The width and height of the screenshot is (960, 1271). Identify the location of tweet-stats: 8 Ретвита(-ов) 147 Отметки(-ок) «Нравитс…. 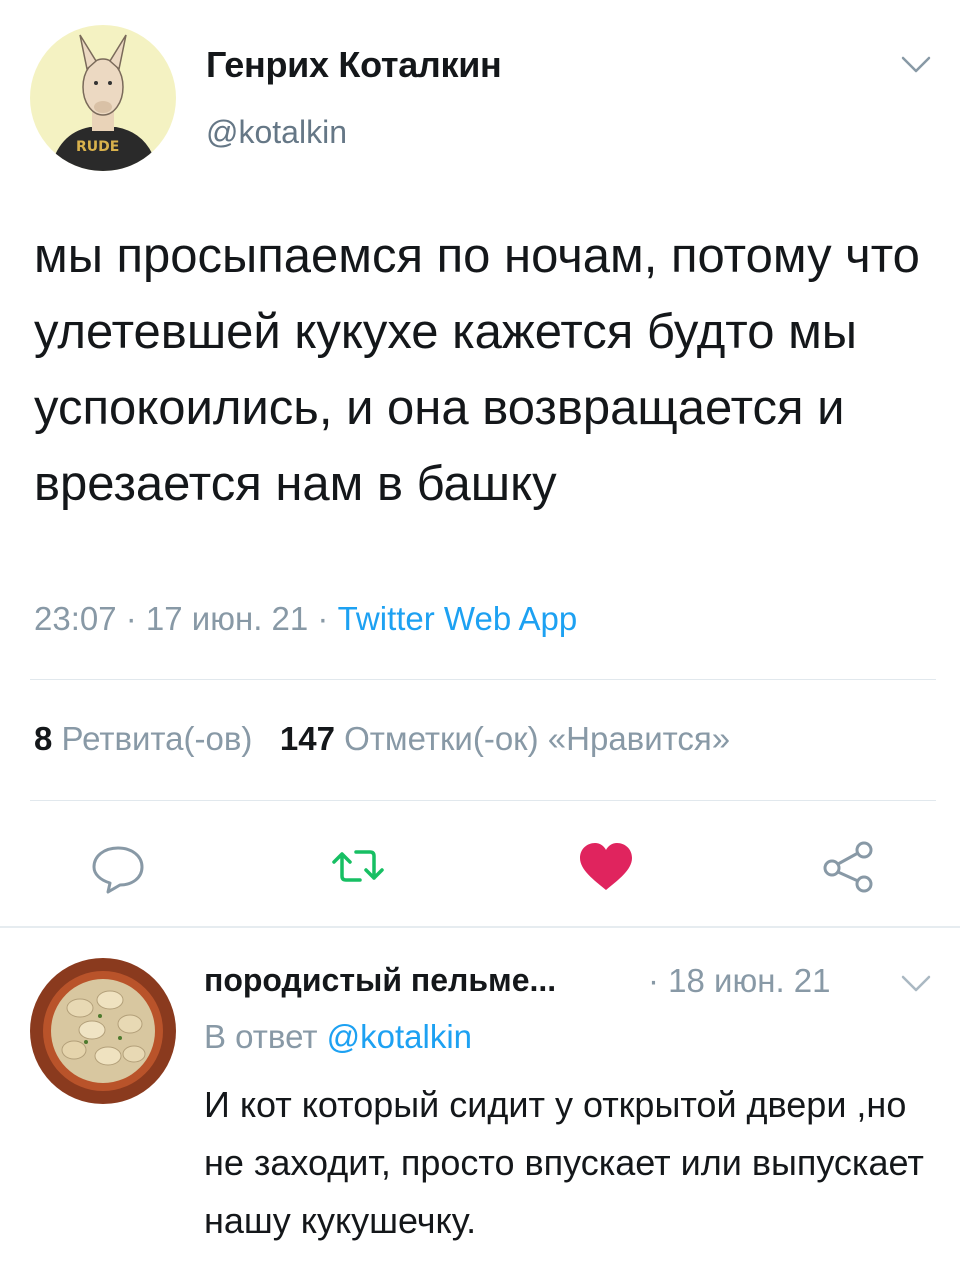
(382, 739).